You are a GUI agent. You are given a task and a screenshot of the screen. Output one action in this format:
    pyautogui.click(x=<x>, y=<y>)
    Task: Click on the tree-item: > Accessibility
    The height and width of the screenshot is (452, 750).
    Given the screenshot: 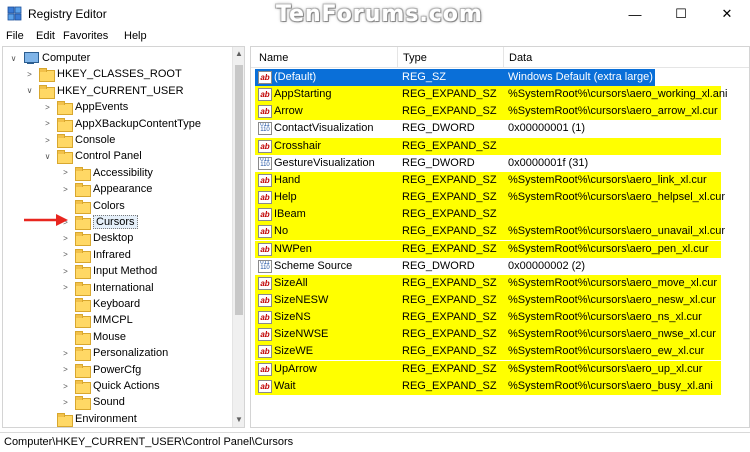 What is the action you would take?
    pyautogui.click(x=107, y=173)
    